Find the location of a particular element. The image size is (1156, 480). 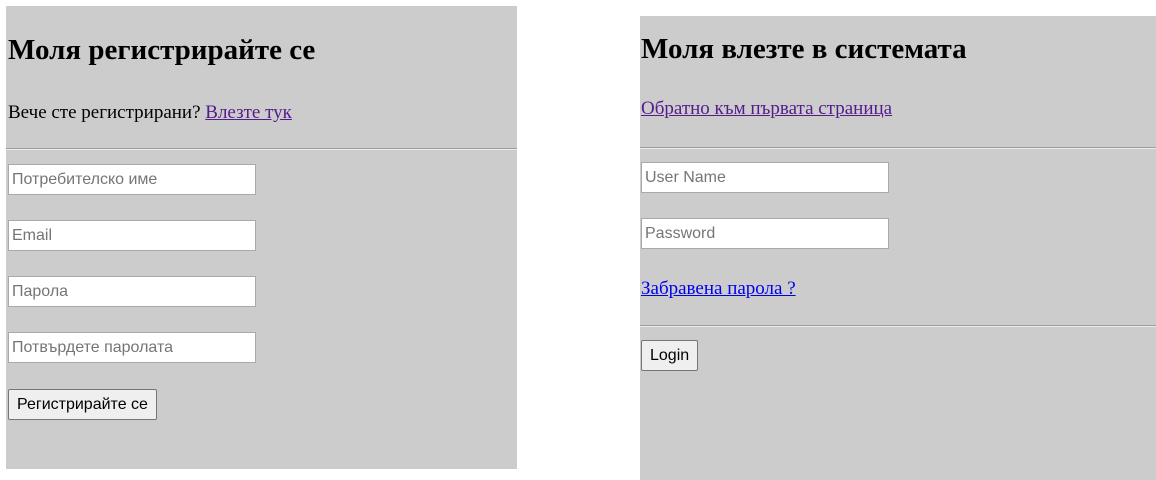

back-link-line: Обратно към първата страница is located at coordinates (766, 109).